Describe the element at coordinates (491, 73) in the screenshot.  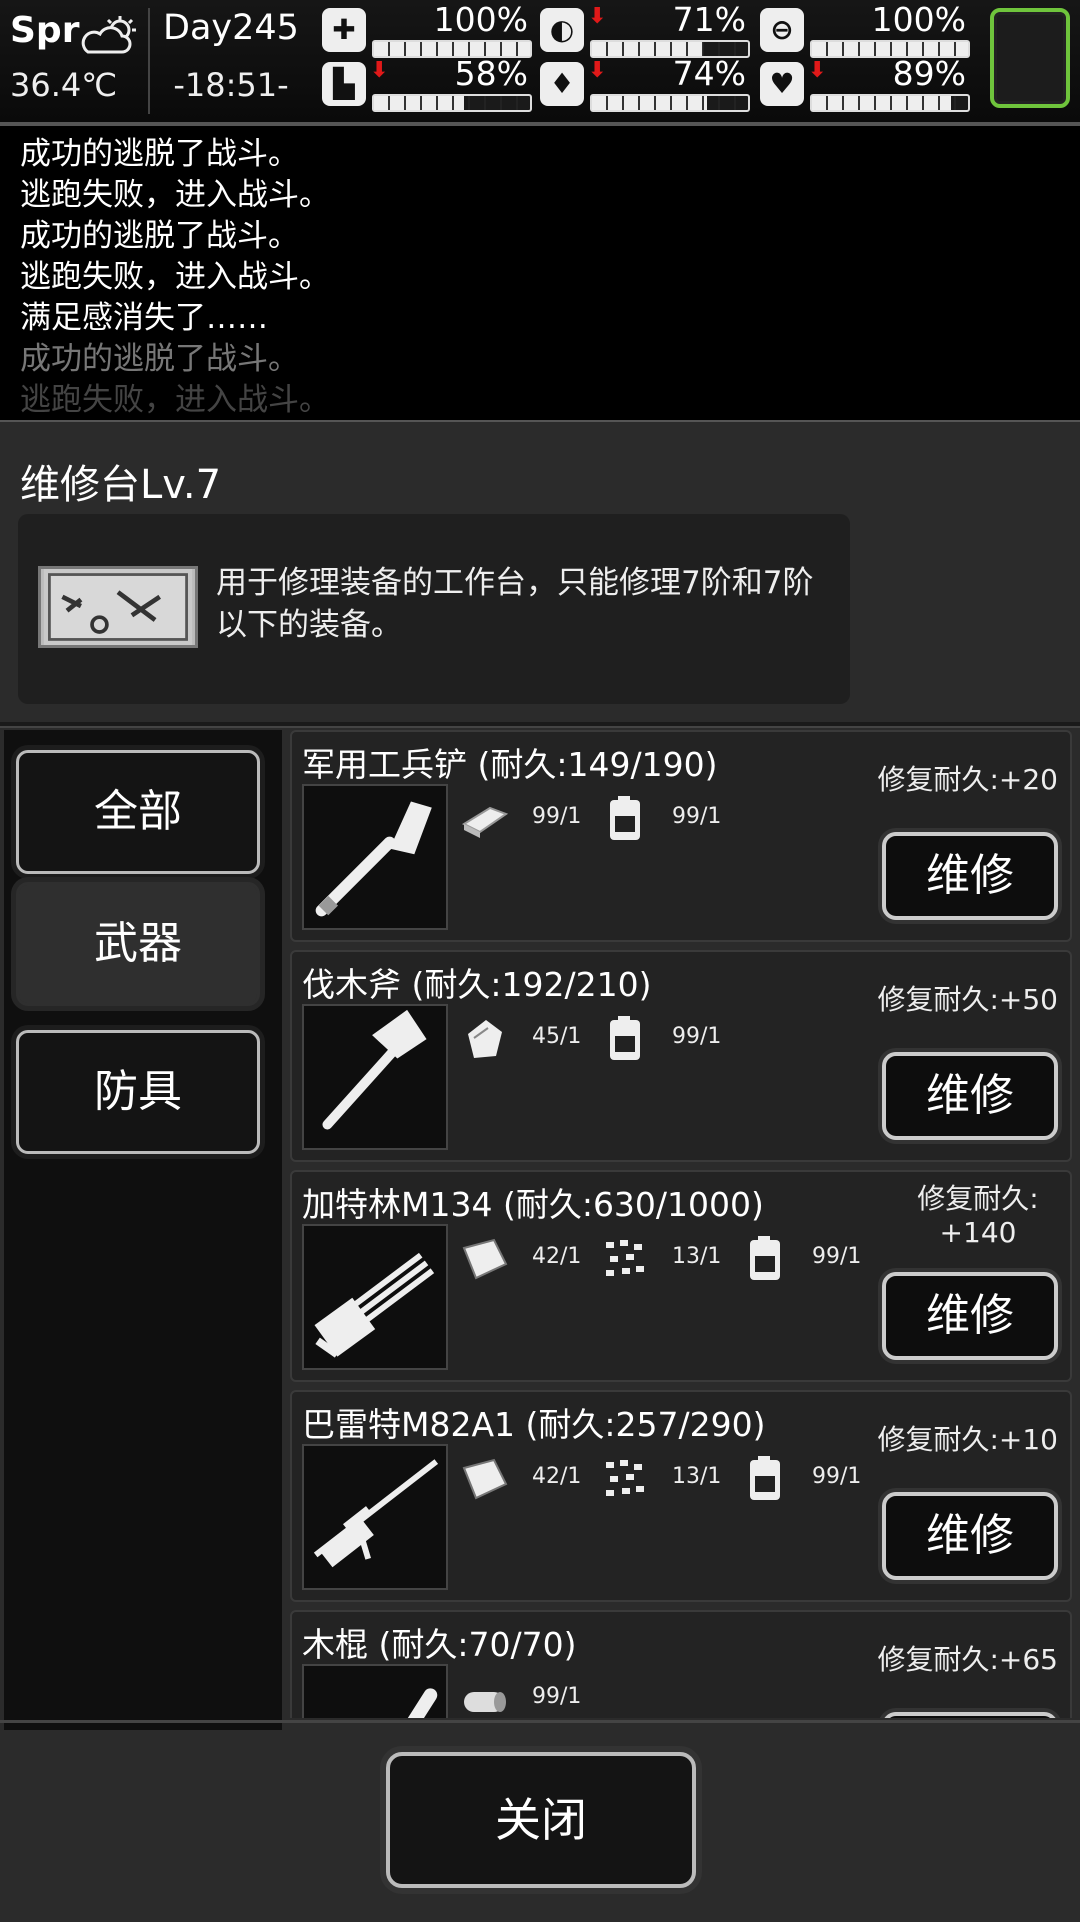
I see `stat-value: 58%` at that location.